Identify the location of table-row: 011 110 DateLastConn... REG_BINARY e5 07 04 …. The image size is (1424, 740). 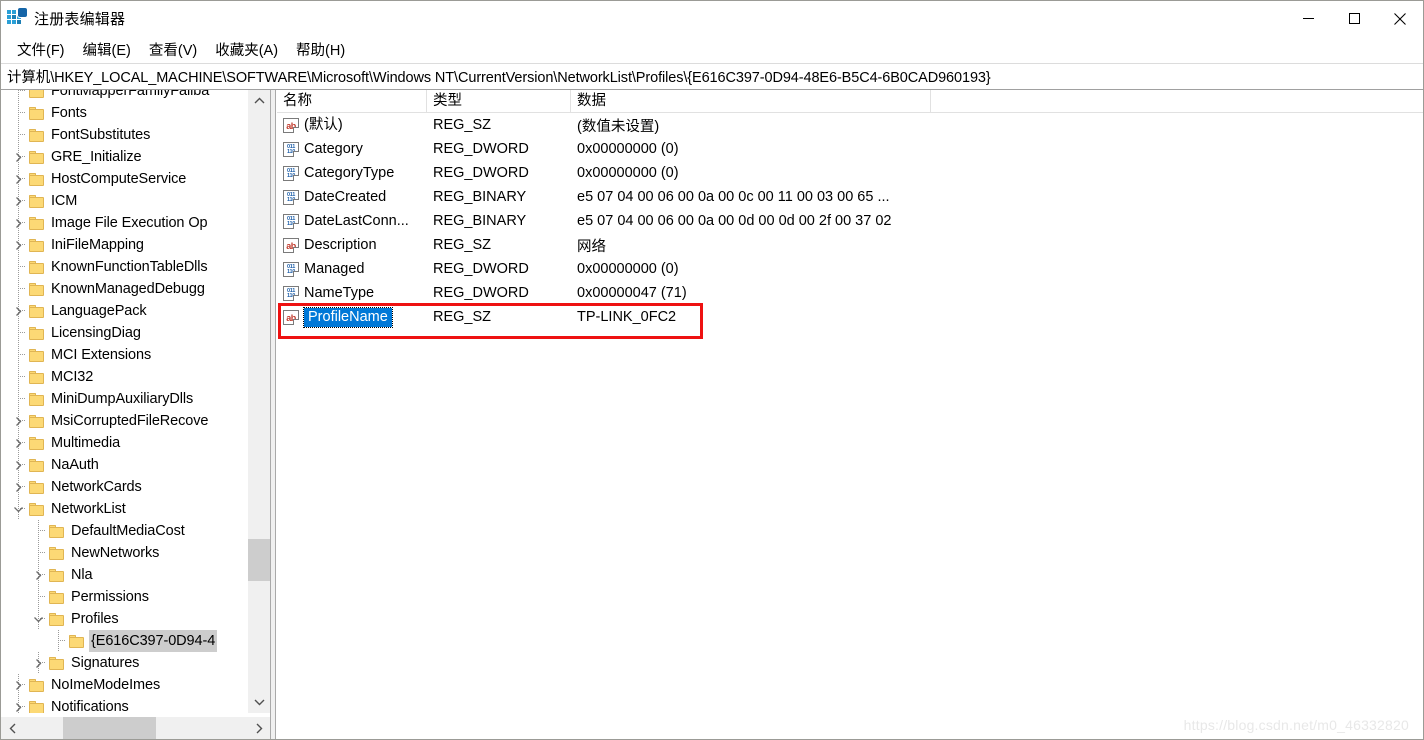
(850, 221).